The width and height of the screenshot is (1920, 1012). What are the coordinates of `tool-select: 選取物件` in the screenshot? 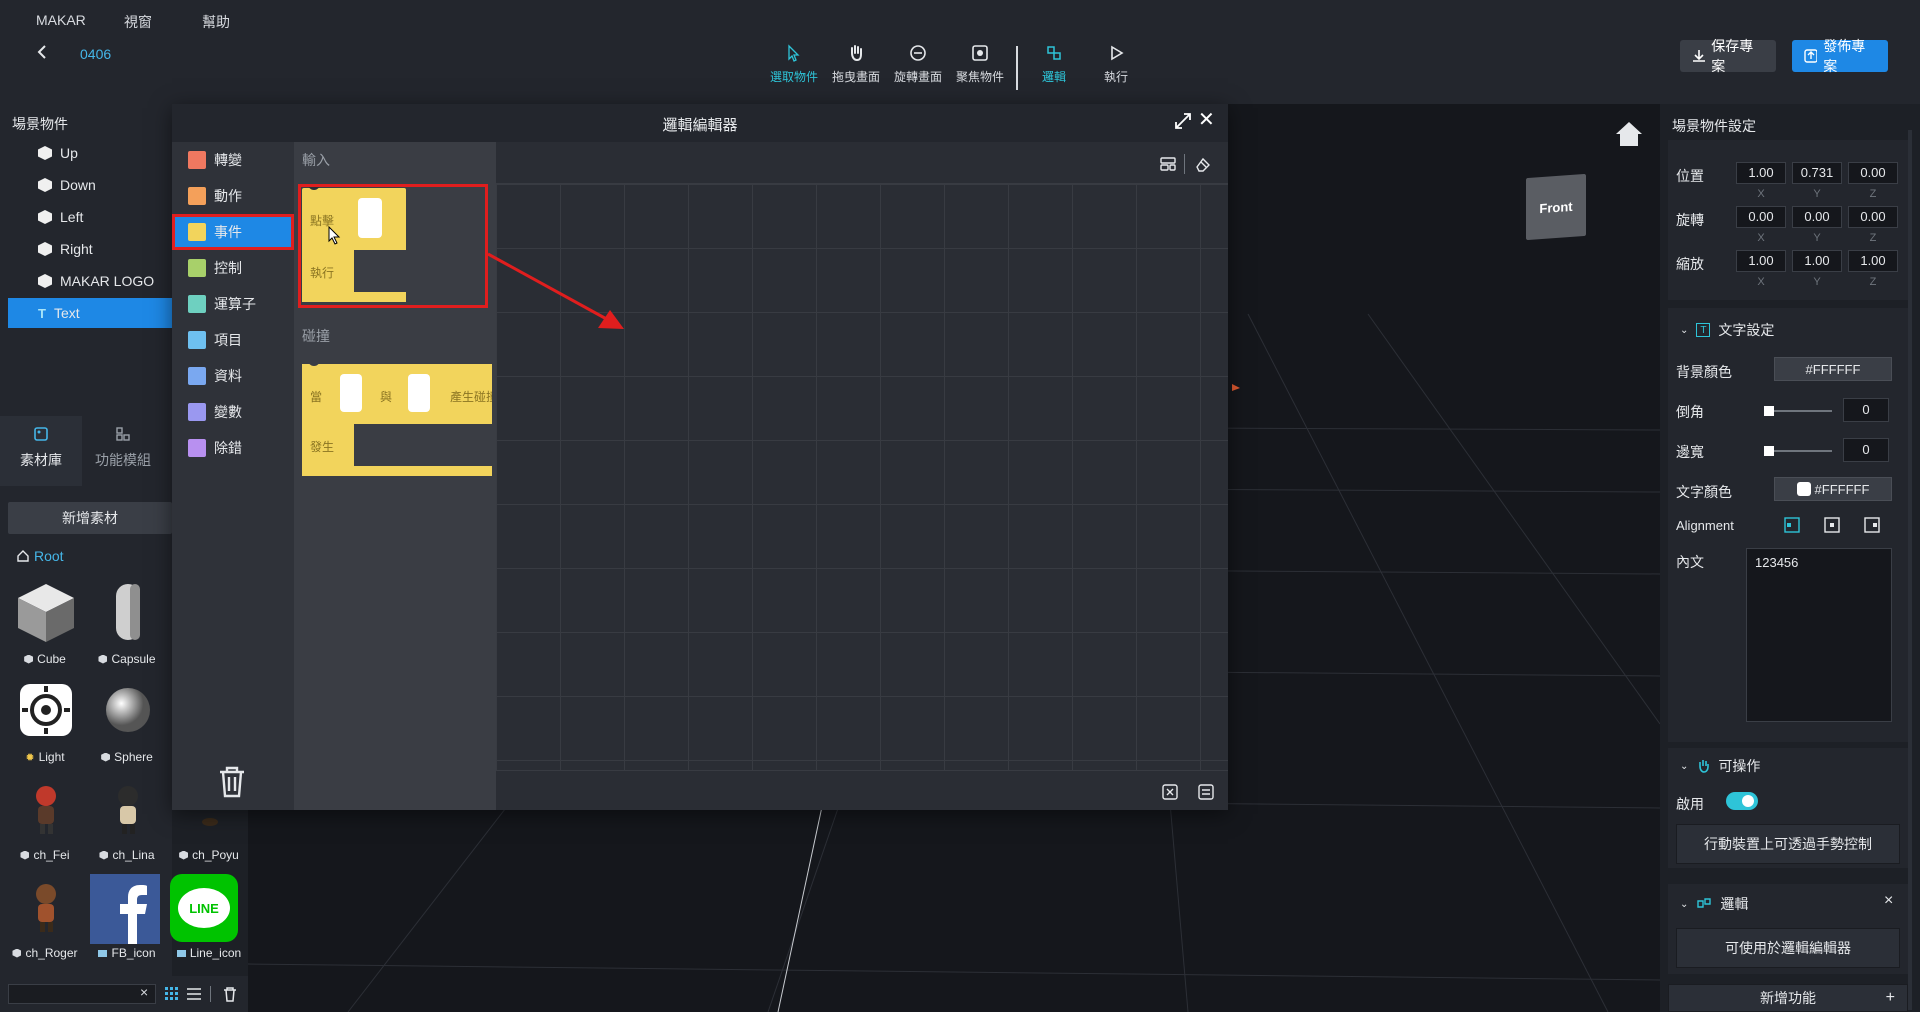 It's located at (794, 68).